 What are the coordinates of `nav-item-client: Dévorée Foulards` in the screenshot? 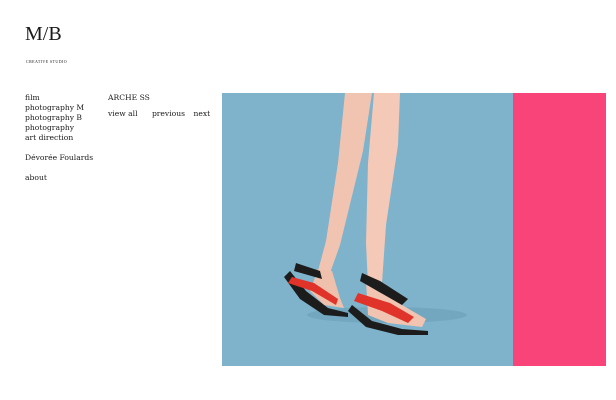 It's located at (59, 158).